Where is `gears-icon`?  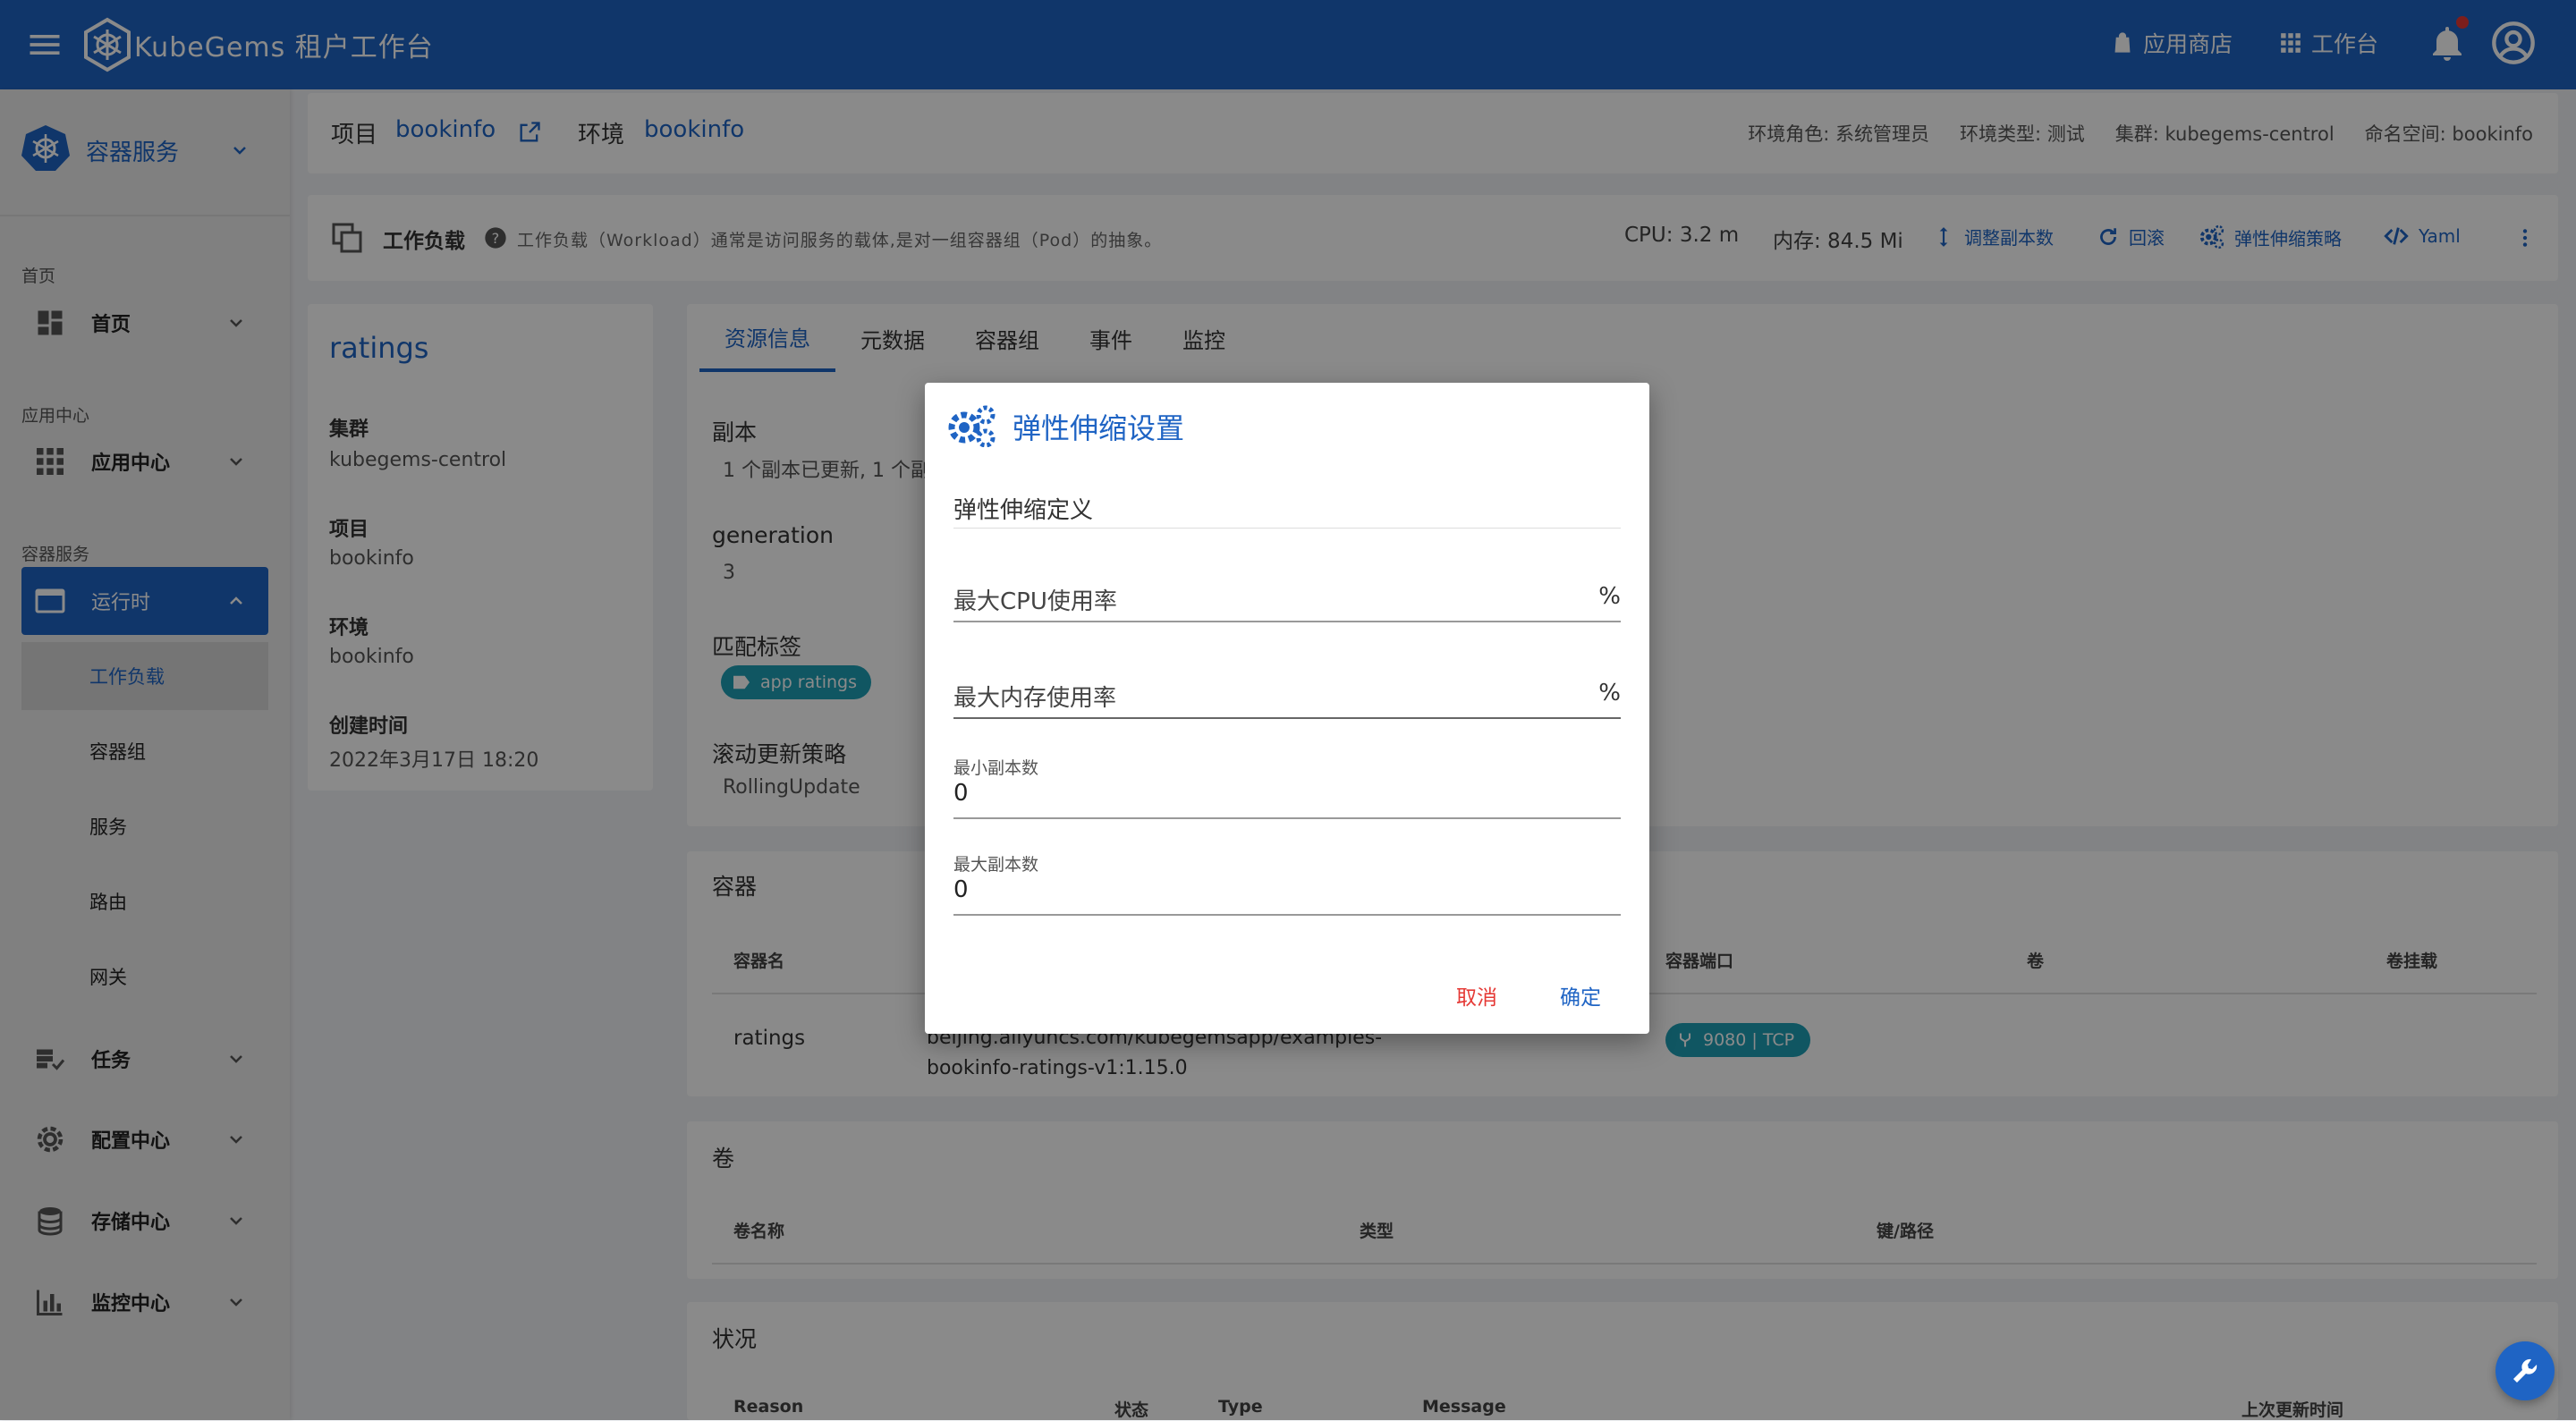
gears-icon is located at coordinates (971, 425).